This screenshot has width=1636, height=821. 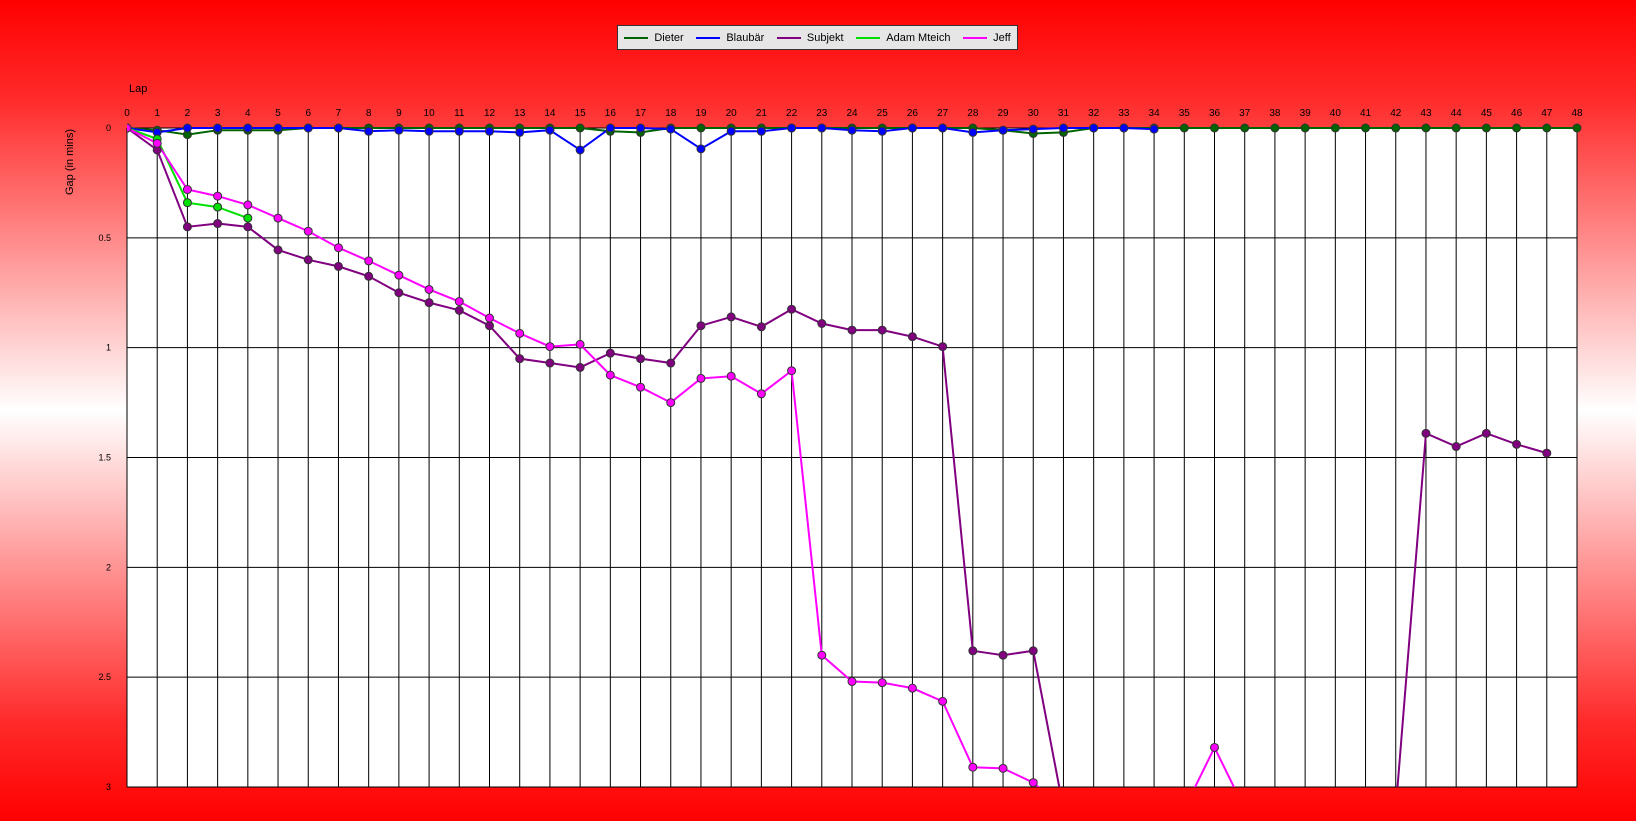 I want to click on x-tick-label: 18, so click(x=671, y=113).